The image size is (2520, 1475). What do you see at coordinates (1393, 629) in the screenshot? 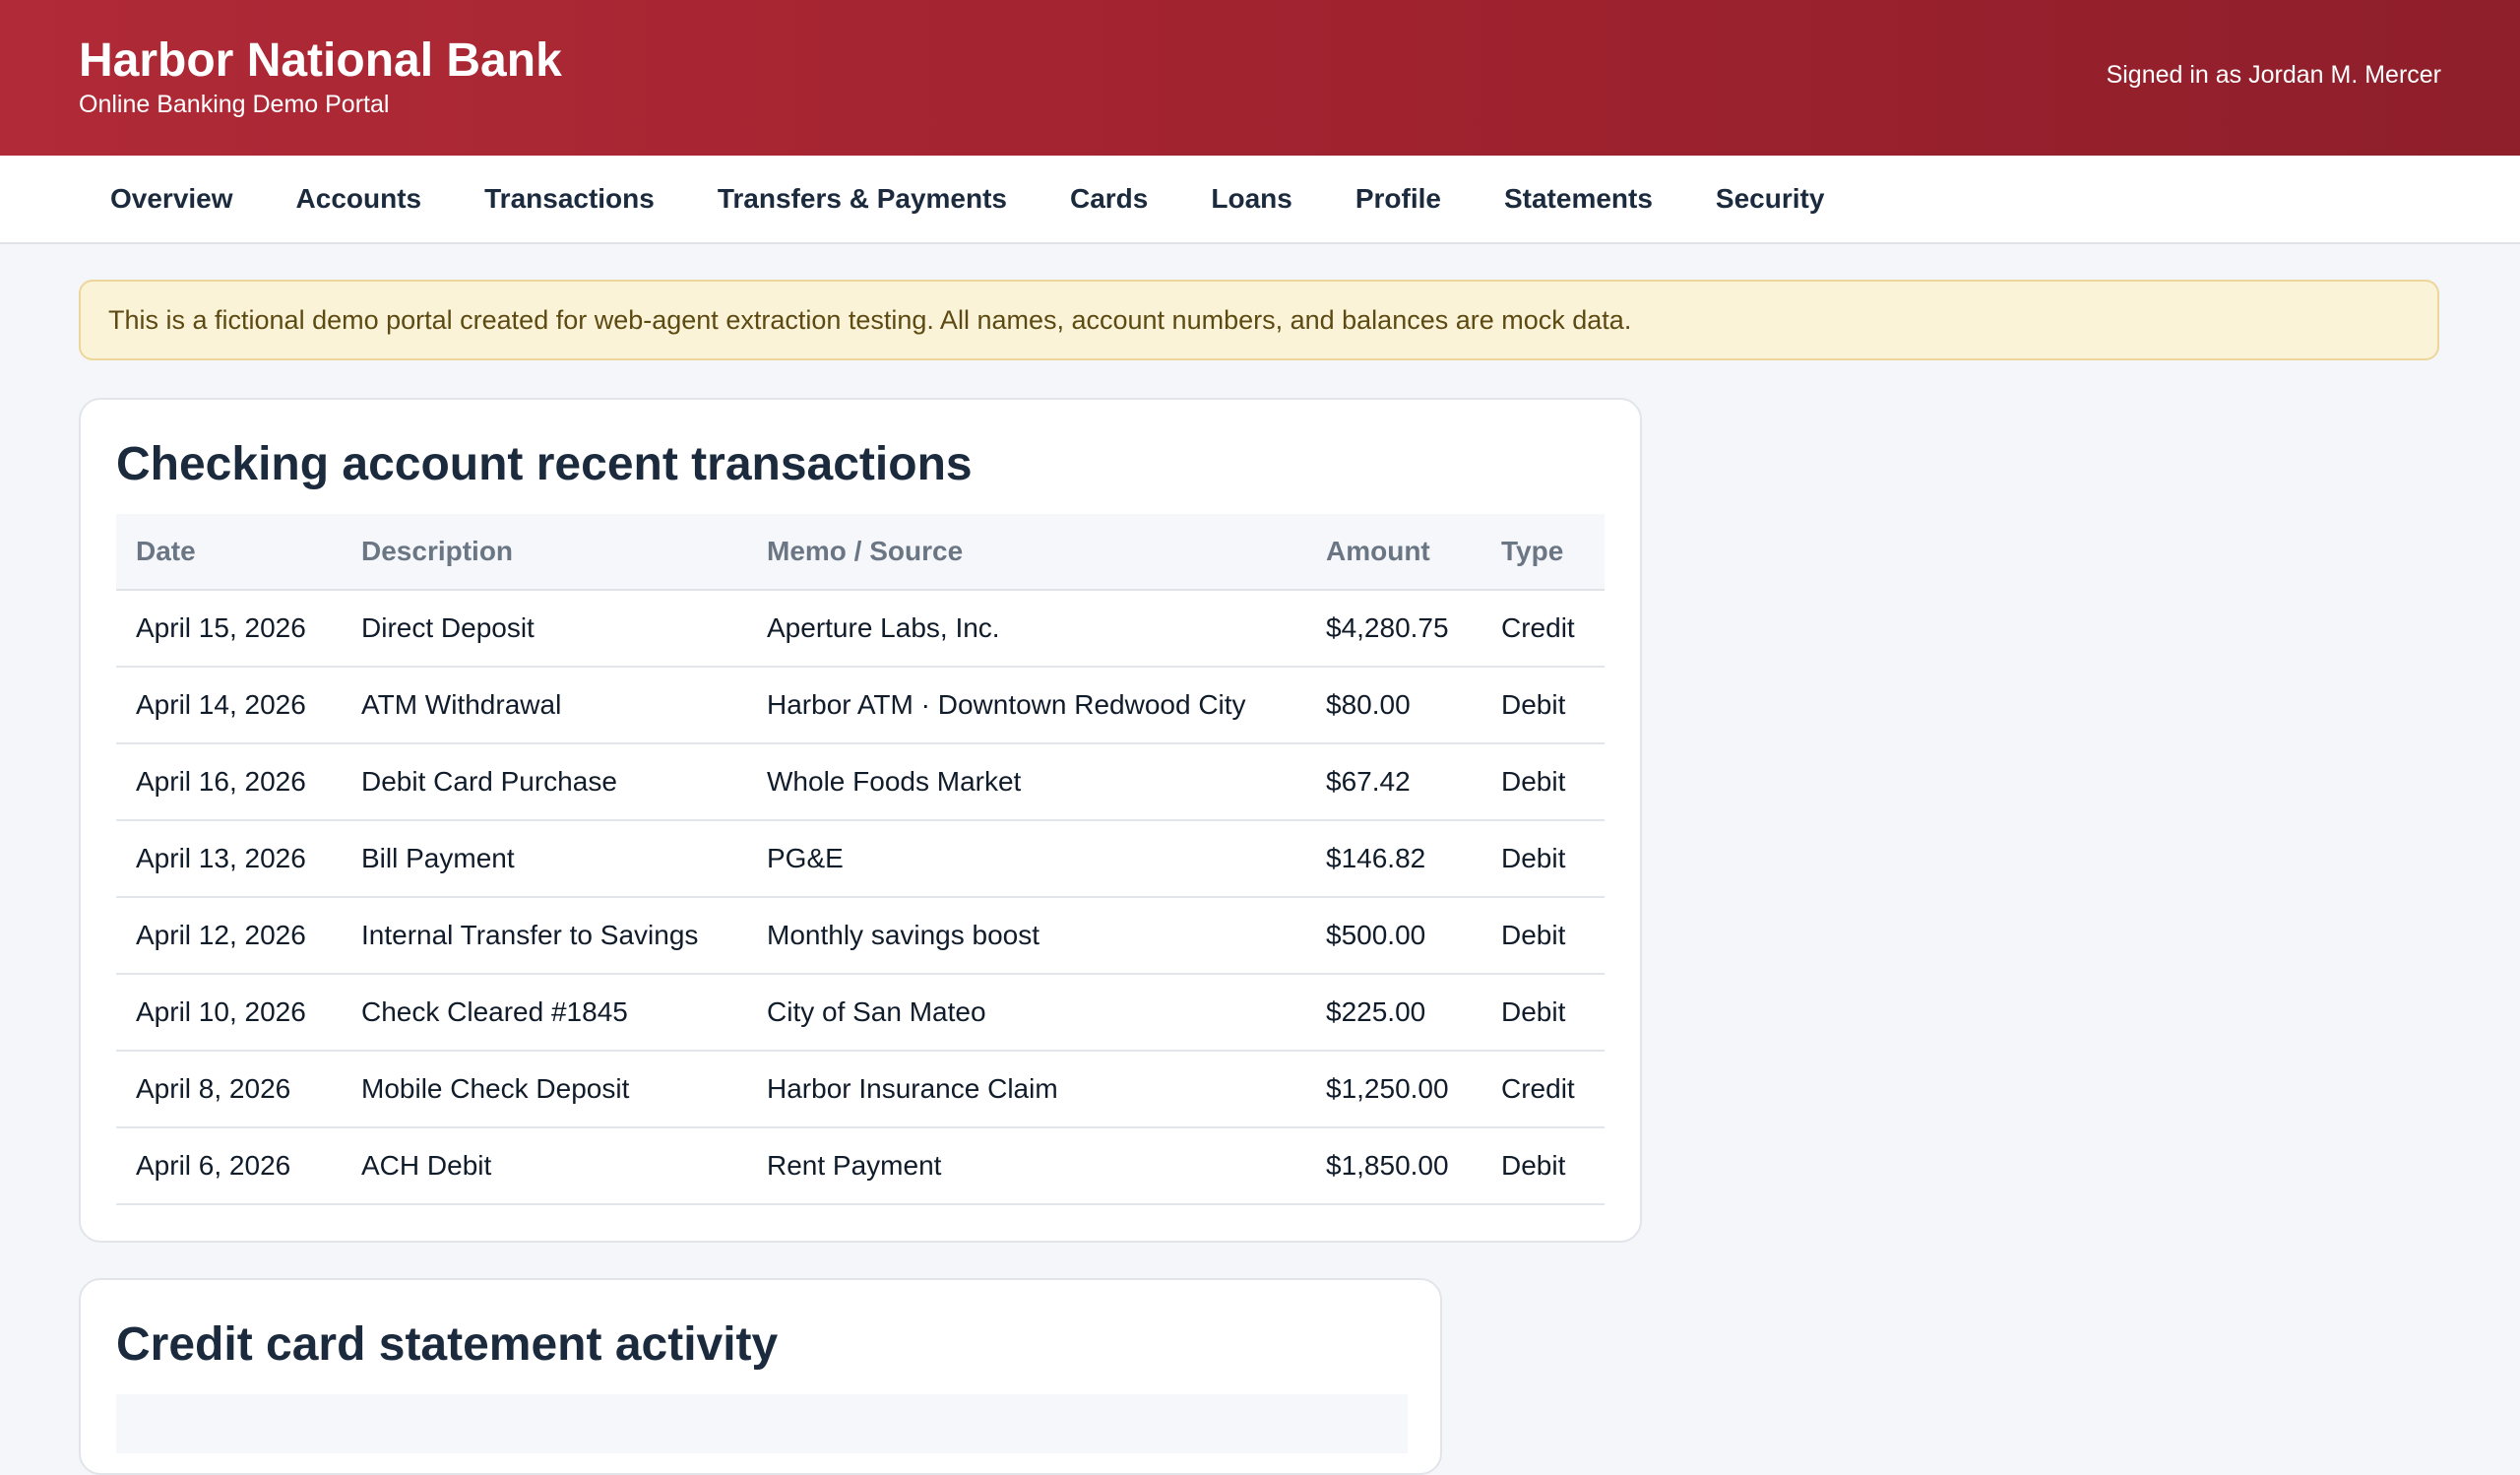
I see `cell-amount: $4,280.75` at bounding box center [1393, 629].